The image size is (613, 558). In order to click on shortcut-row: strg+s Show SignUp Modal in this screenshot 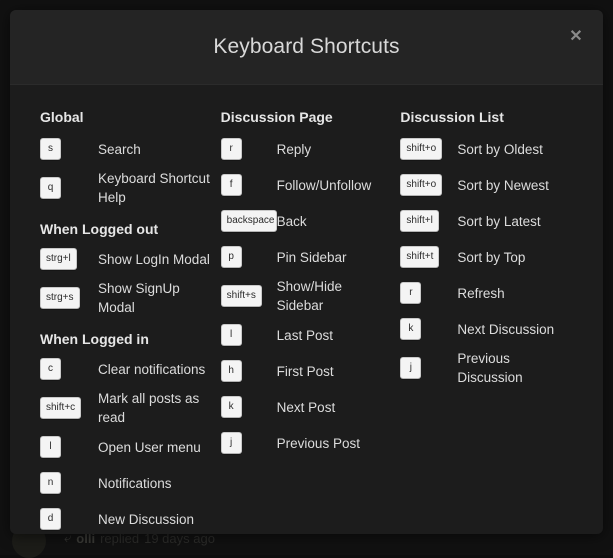, I will do `click(130, 298)`.